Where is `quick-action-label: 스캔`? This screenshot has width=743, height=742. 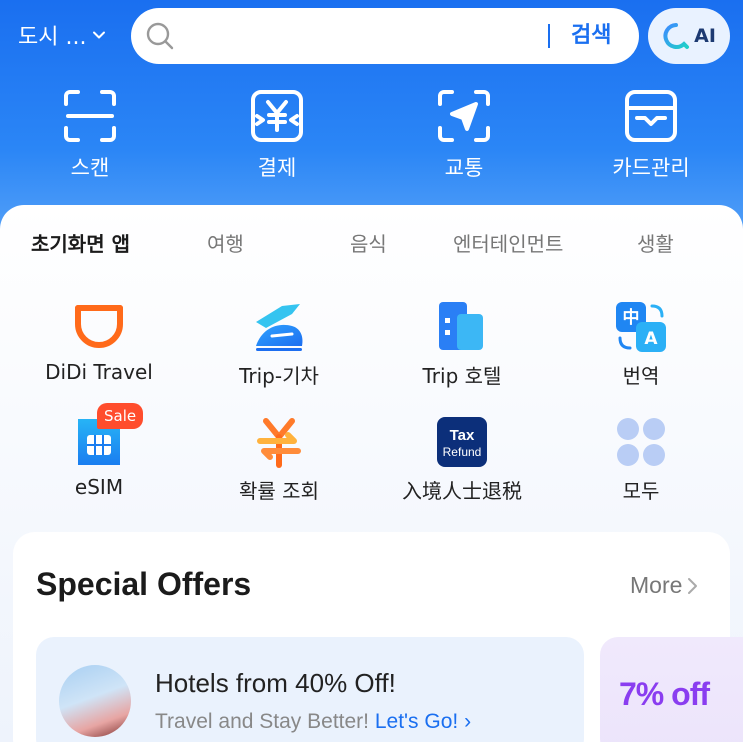
quick-action-label: 스캔 is located at coordinates (90, 168).